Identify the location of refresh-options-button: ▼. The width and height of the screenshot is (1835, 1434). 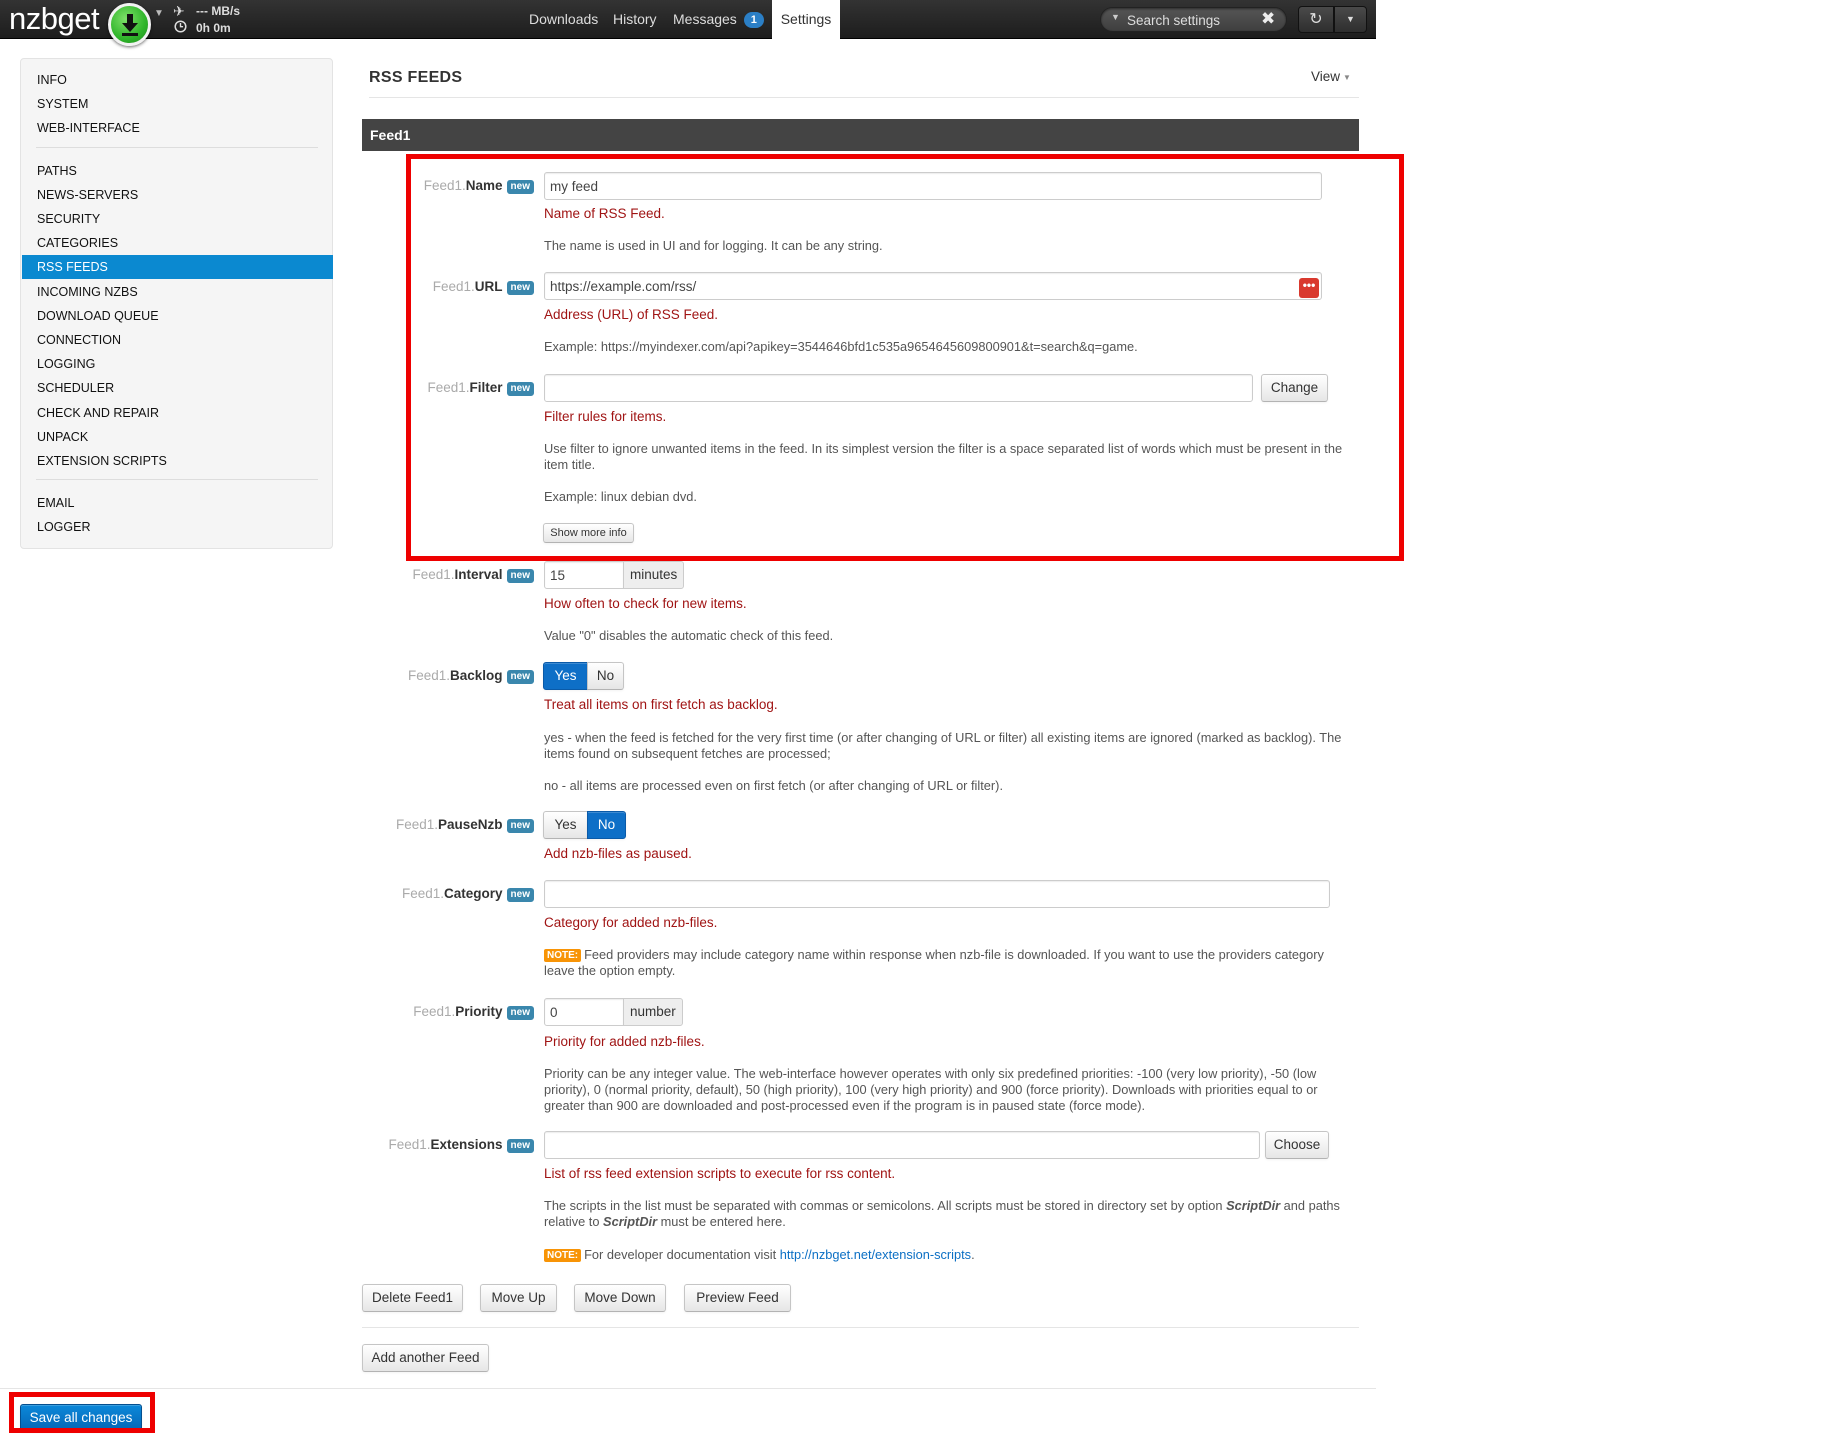
(1350, 19).